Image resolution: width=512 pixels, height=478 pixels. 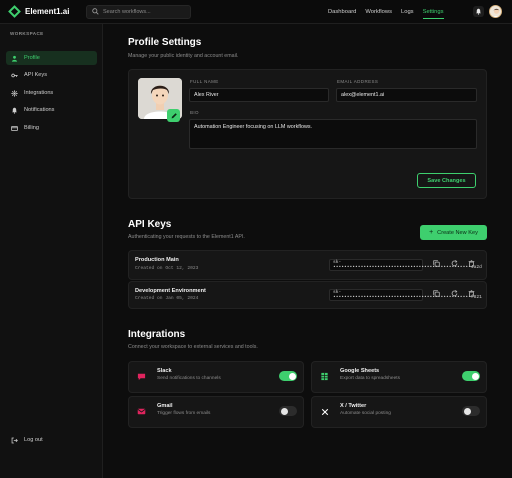 I want to click on search-box, so click(x=138, y=11).